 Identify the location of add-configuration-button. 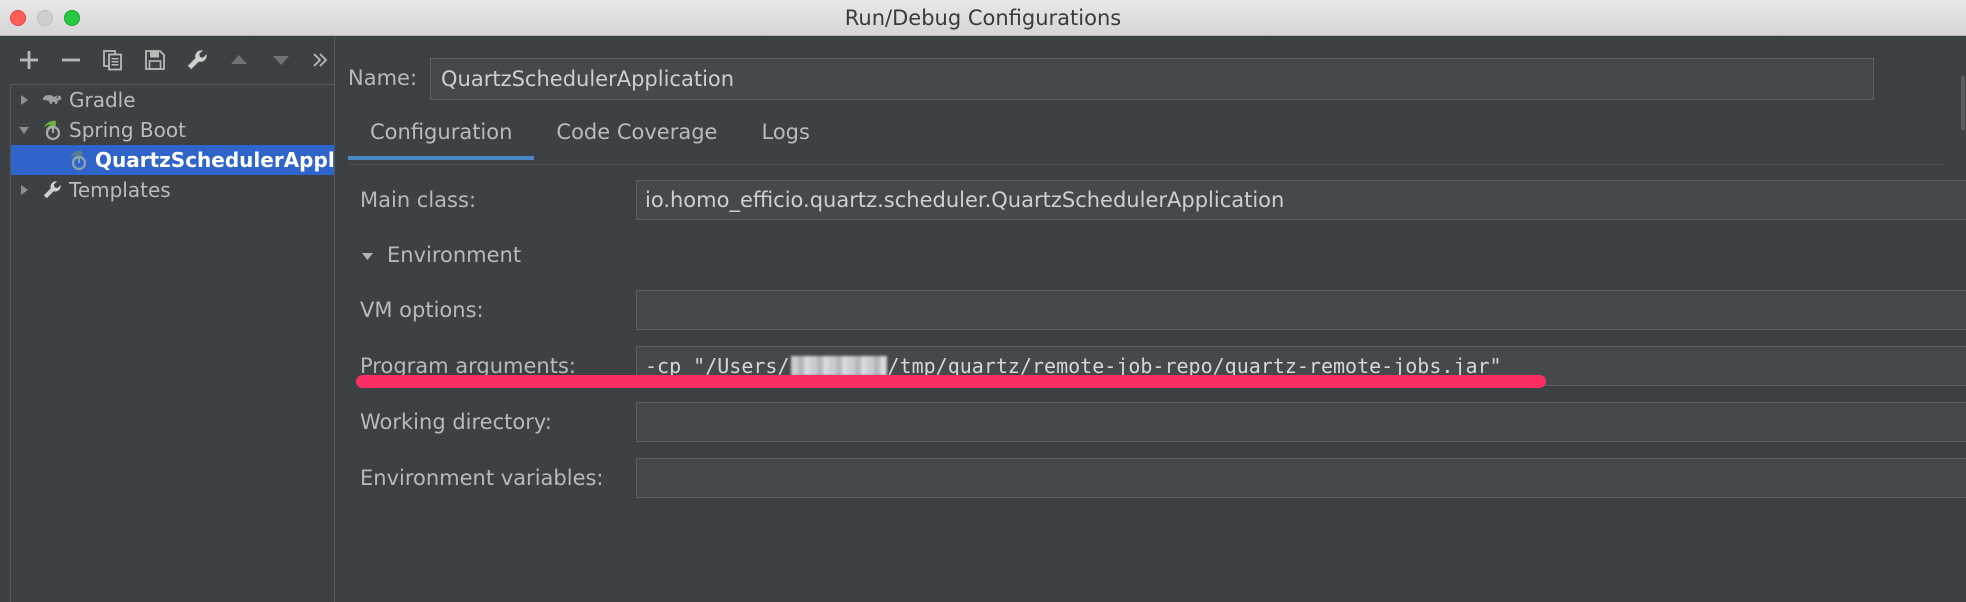
(29, 60).